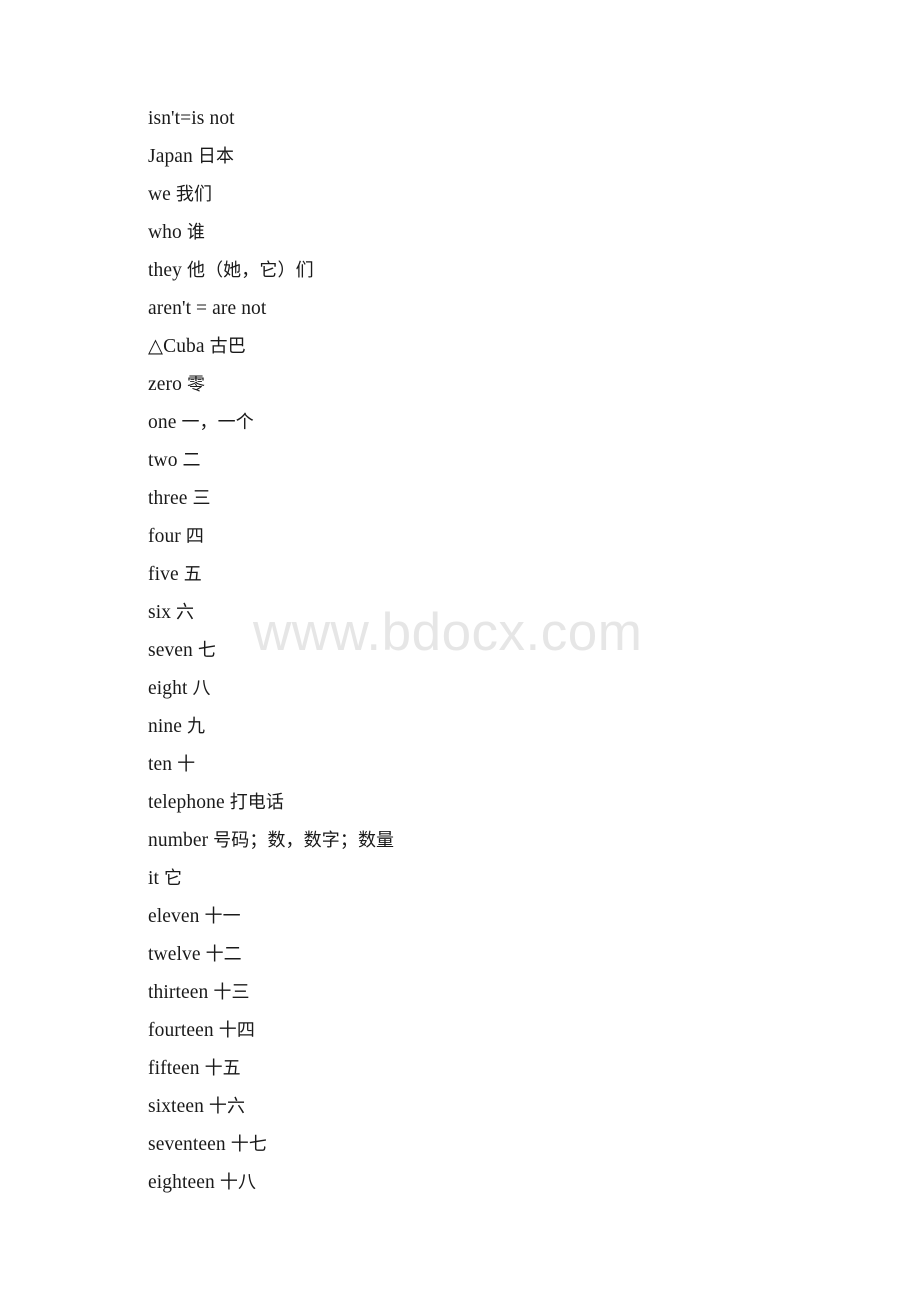 This screenshot has height=1302, width=920. Describe the element at coordinates (196, 726) in the screenshot. I see `vocabulary-term-chinese: 九` at that location.